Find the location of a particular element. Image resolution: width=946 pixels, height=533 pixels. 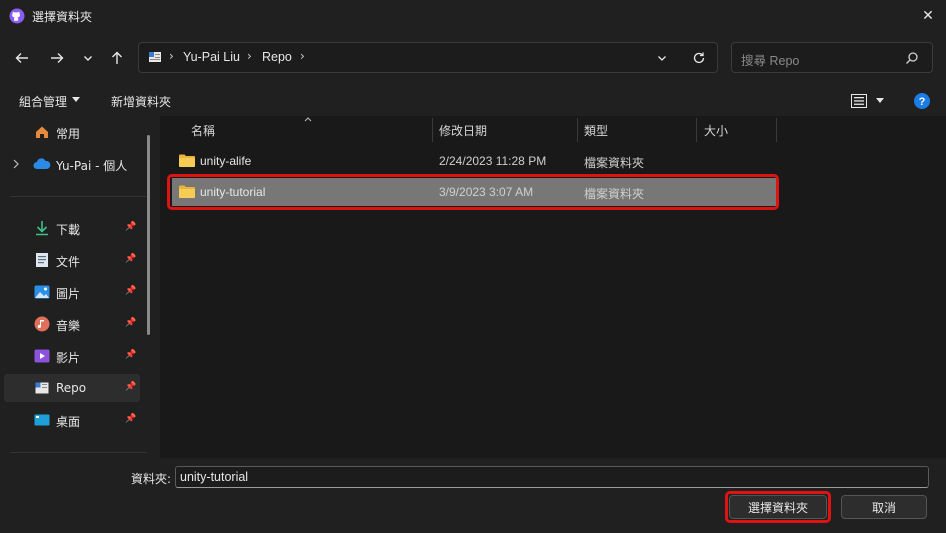

table-row: unity-alife 2/24/2023 11:28 PM 檔案資料夾 is located at coordinates (474, 161).